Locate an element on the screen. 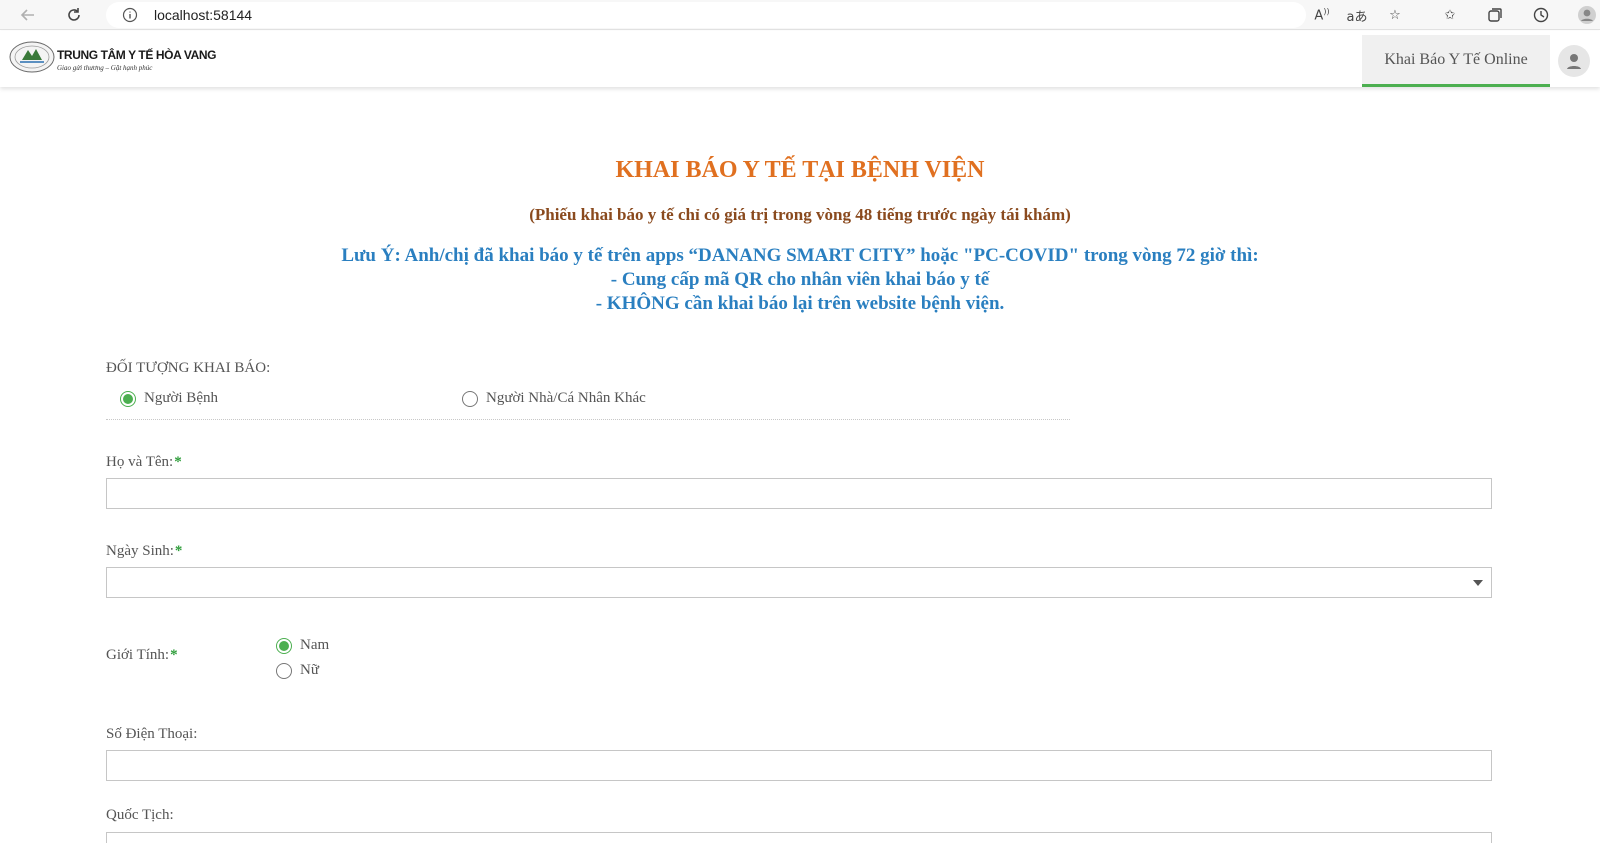 The height and width of the screenshot is (843, 1600). tab-khai-bao-y-te-online: Khai Báo Y Tế Online is located at coordinates (1456, 61).